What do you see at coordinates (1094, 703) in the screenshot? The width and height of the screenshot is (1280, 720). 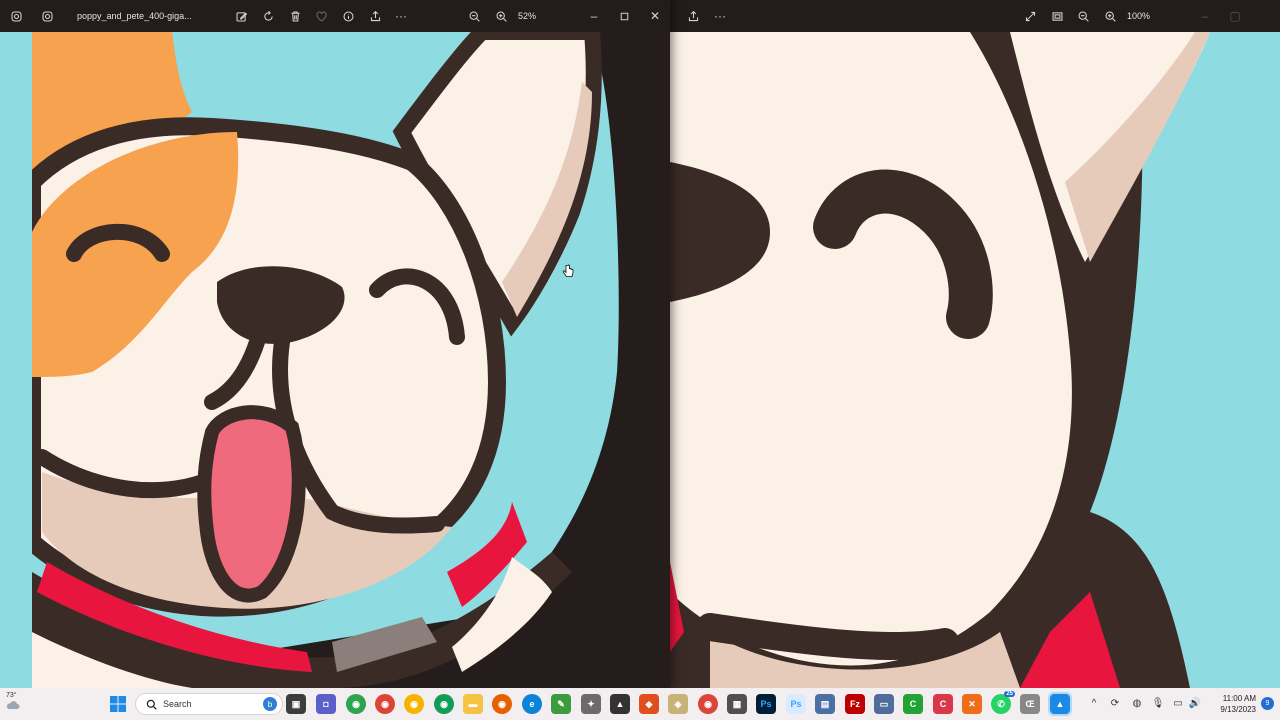 I see `show-hidden-icons: ^` at bounding box center [1094, 703].